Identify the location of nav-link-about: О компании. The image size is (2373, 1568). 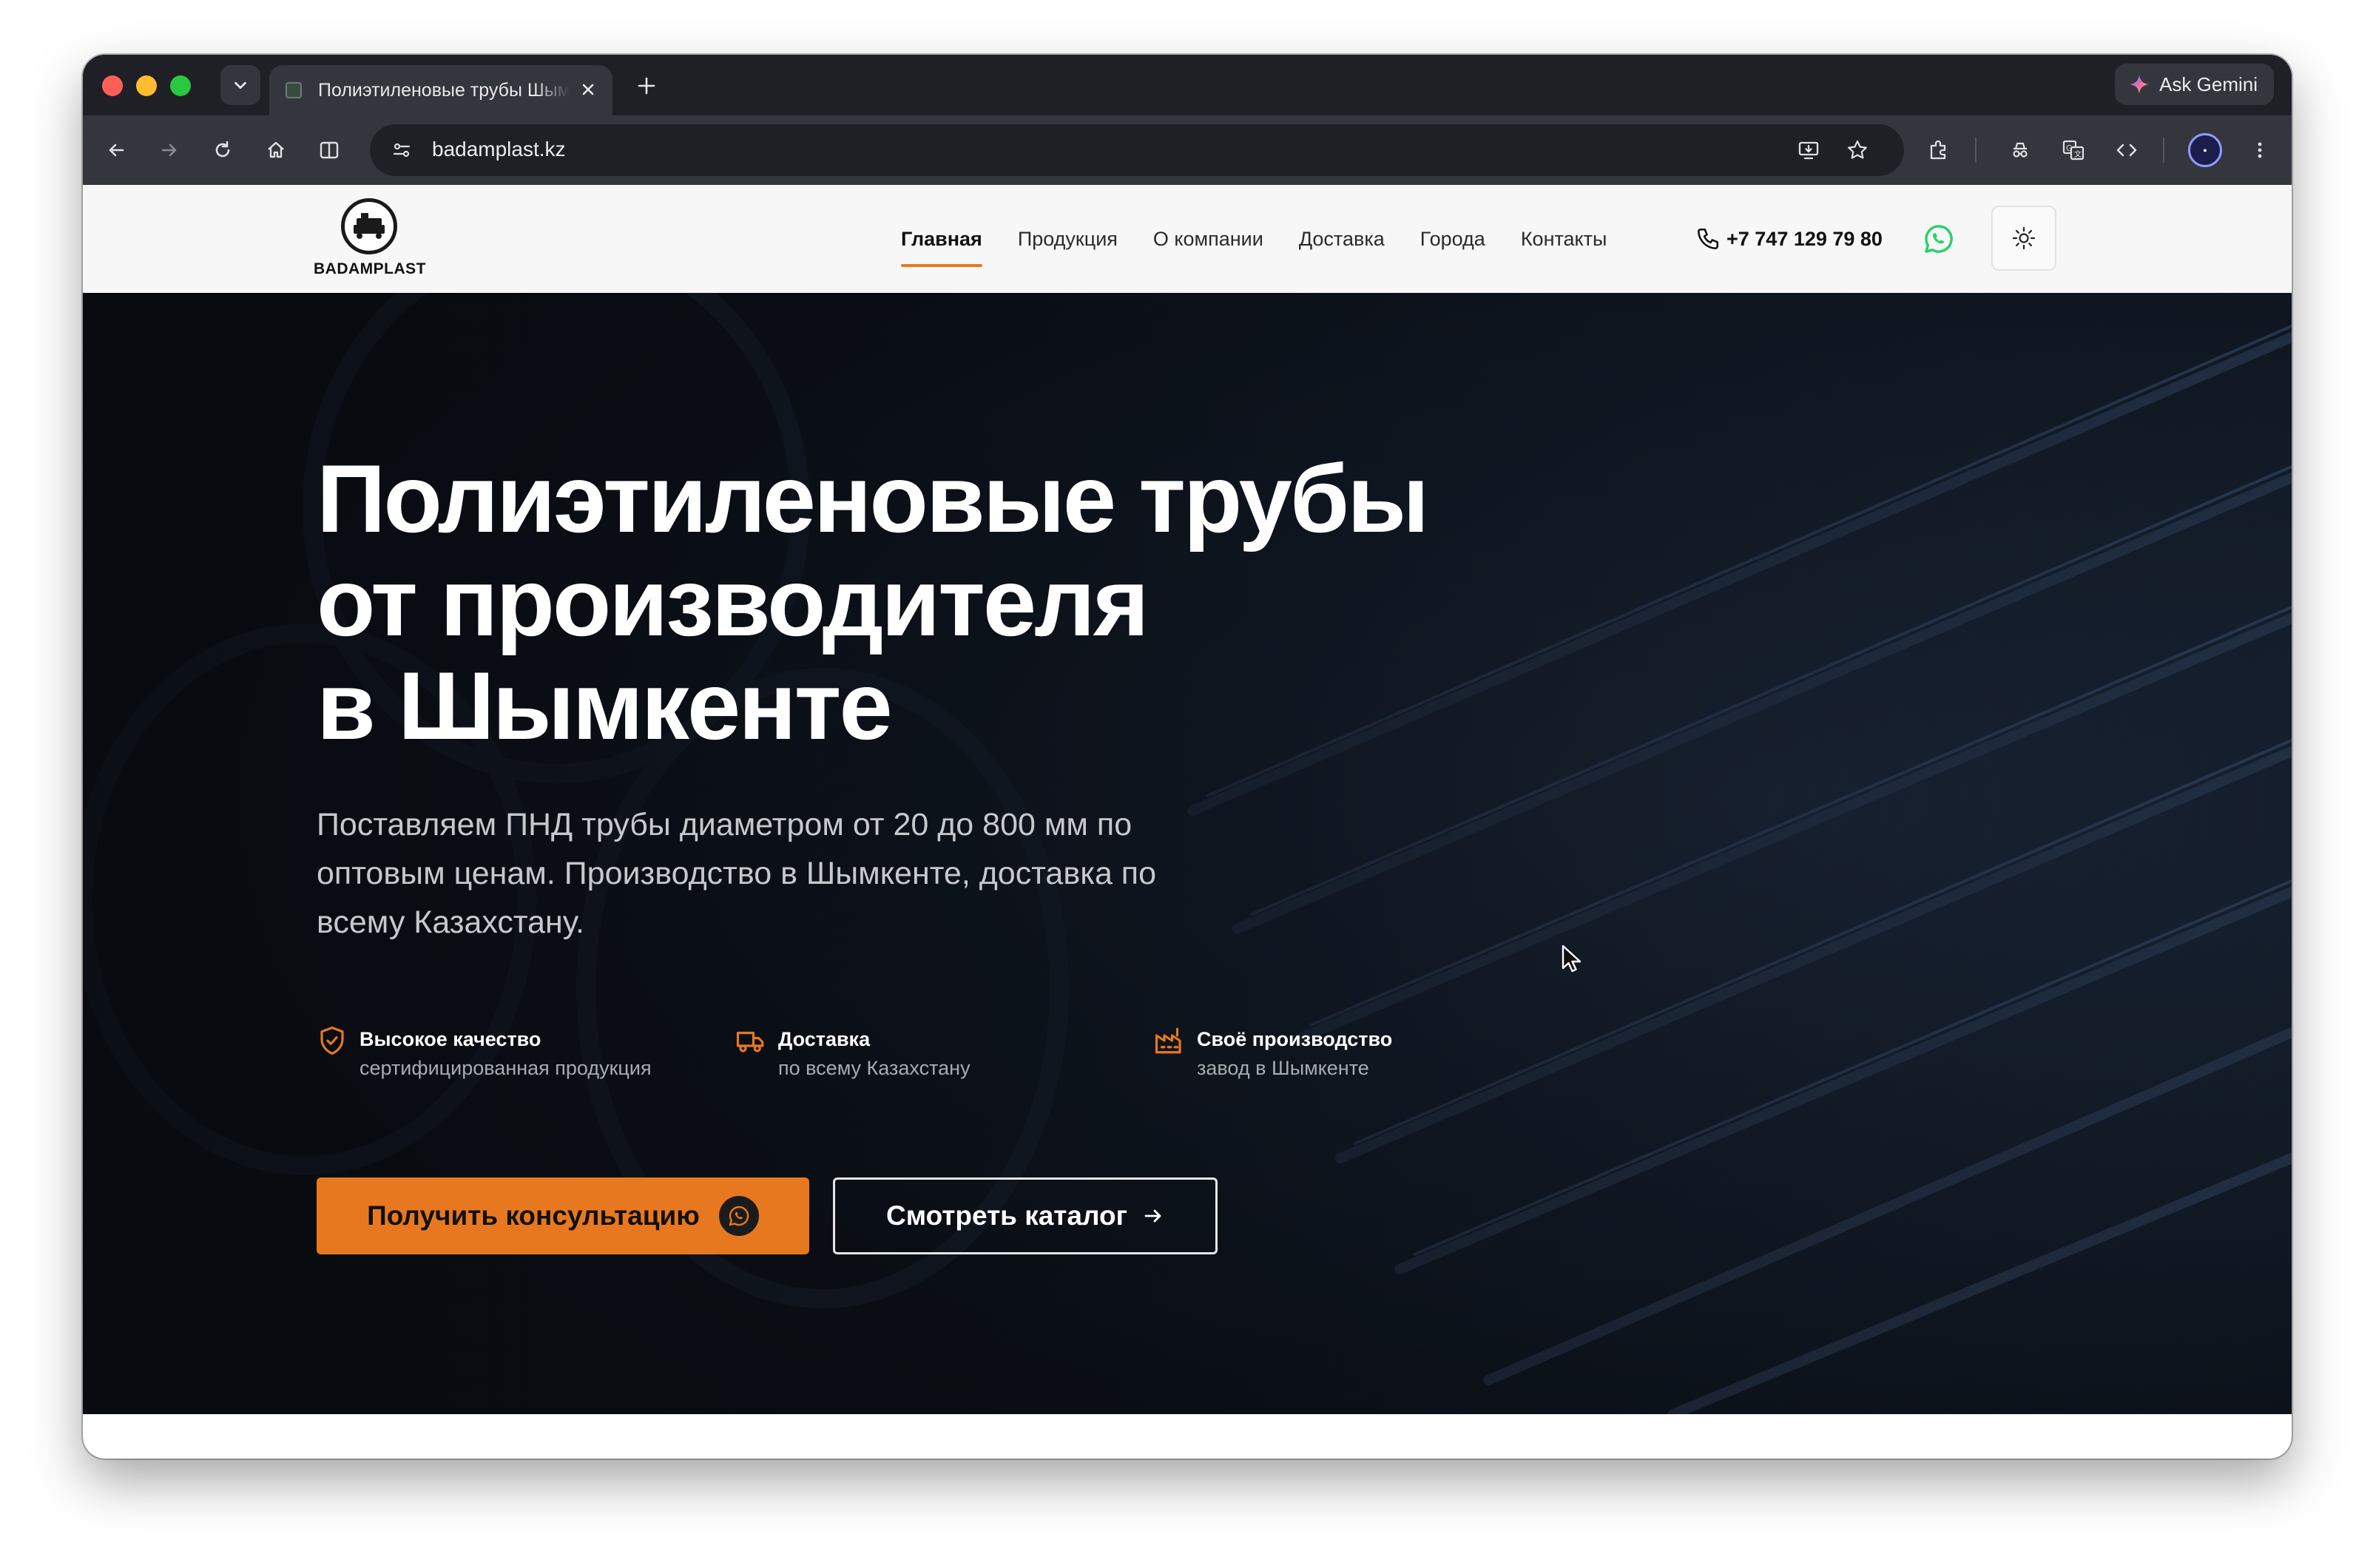
(1208, 239).